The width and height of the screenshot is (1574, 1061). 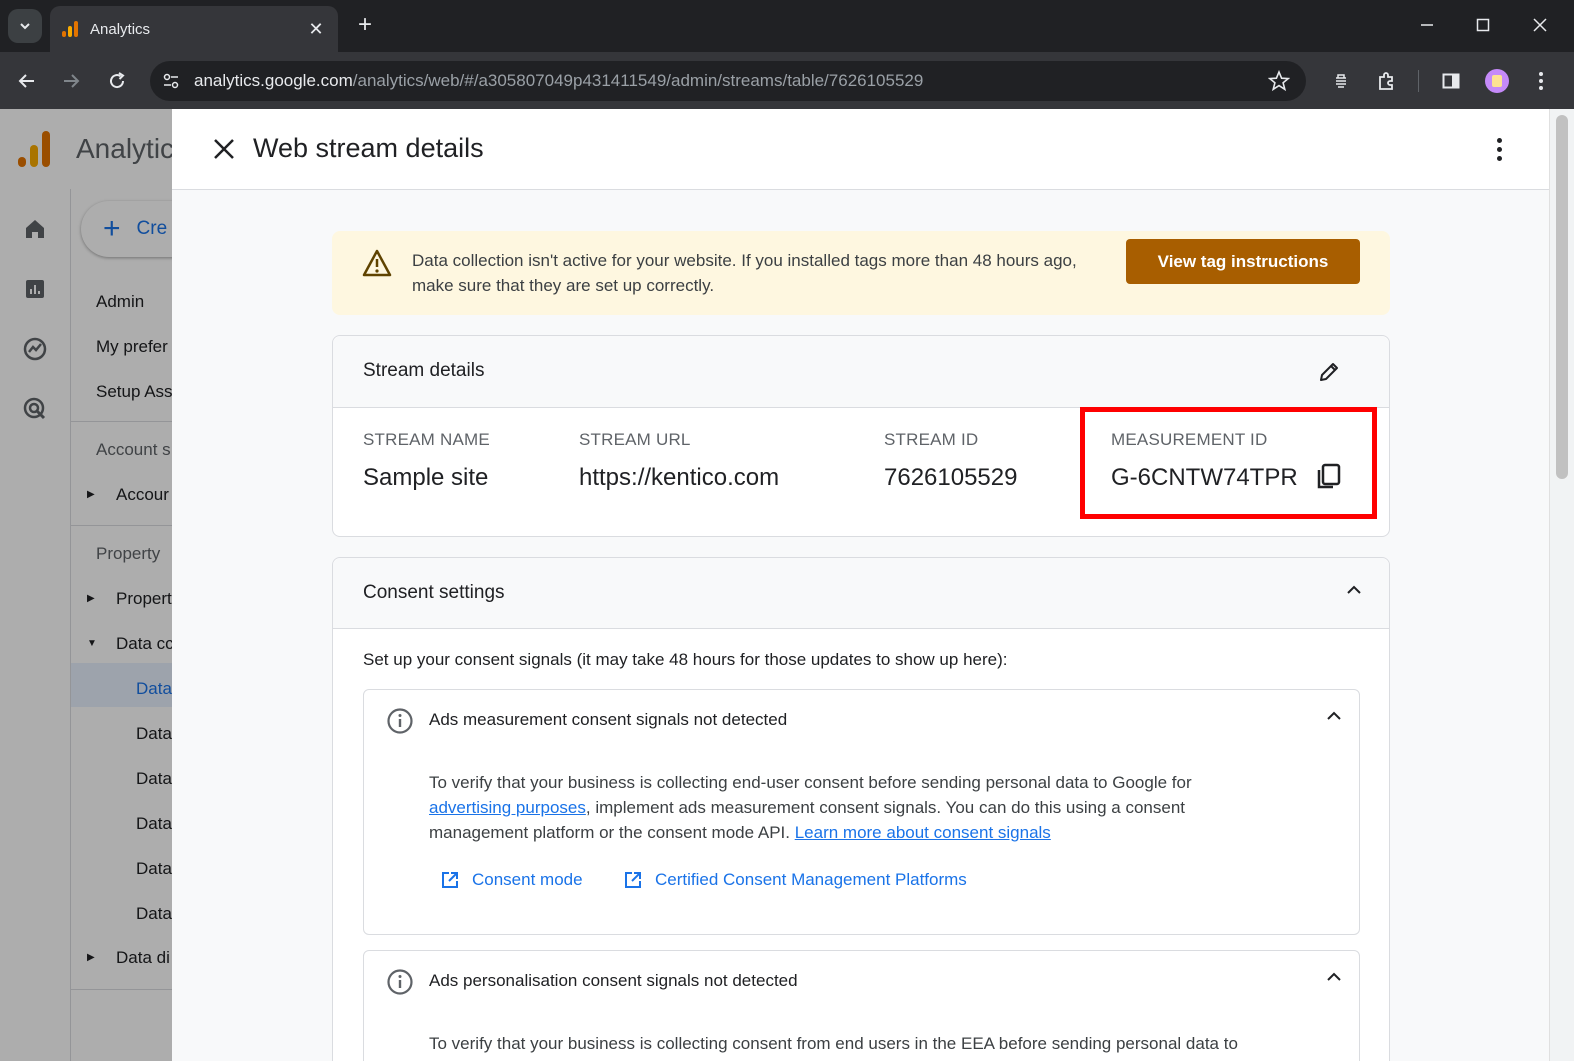 I want to click on minimize-button, so click(x=1427, y=25).